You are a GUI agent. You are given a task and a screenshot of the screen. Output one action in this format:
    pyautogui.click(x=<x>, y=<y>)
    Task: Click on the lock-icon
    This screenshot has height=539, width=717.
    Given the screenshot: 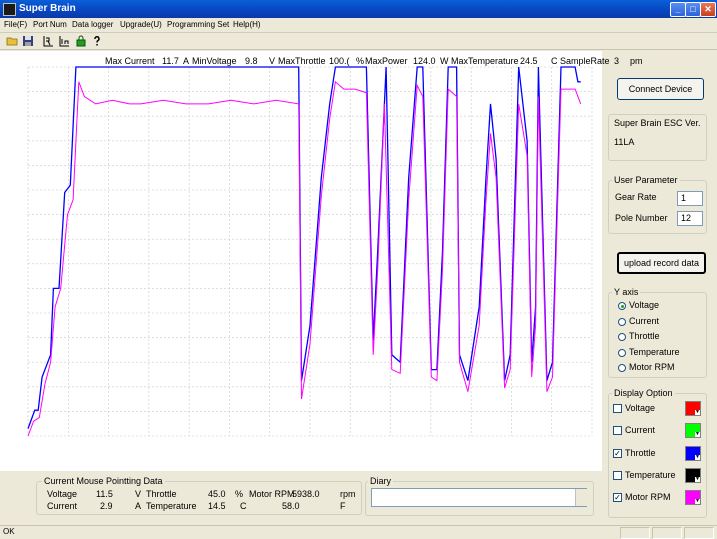 What is the action you would take?
    pyautogui.click(x=81, y=41)
    